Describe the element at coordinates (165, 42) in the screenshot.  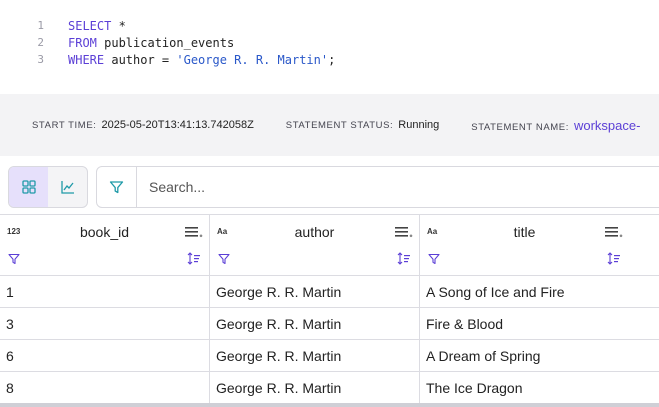
I see `sql-text: publication_events` at that location.